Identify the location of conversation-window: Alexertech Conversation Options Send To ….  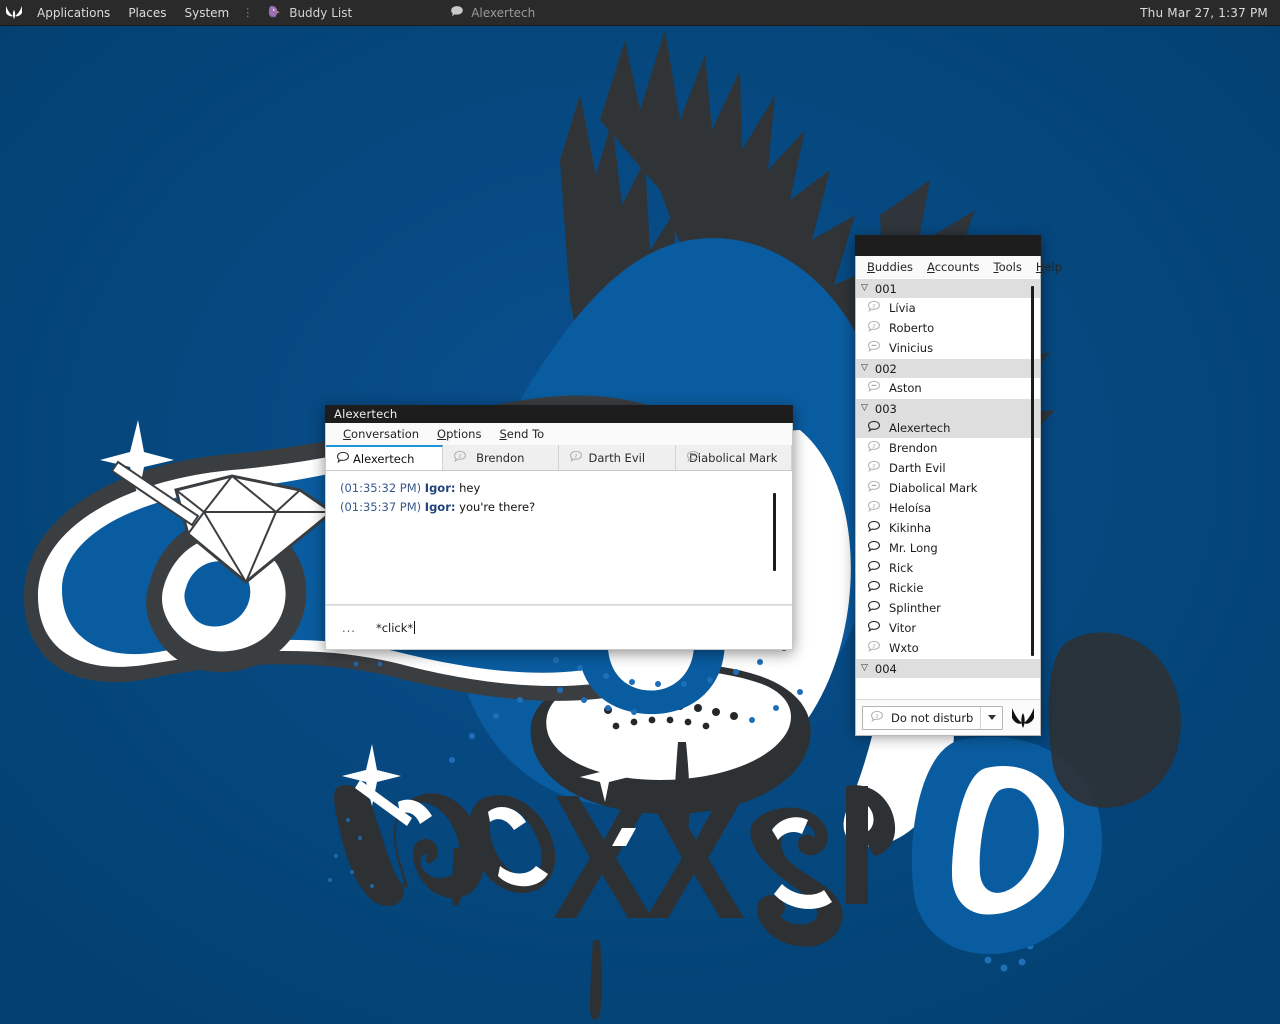
(559, 527).